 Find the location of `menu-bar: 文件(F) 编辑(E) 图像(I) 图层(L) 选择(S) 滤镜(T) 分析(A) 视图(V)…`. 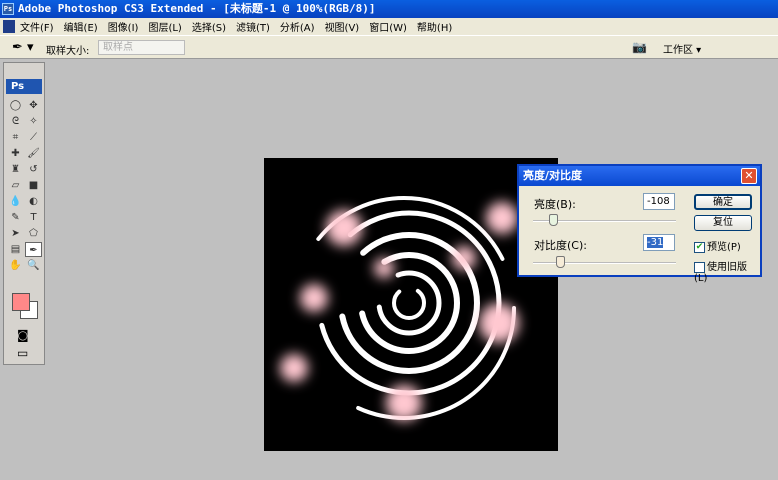

menu-bar: 文件(F) 编辑(E) 图像(I) 图层(L) 选择(S) 滤镜(T) 分析(A) 视图(V)… is located at coordinates (389, 26).